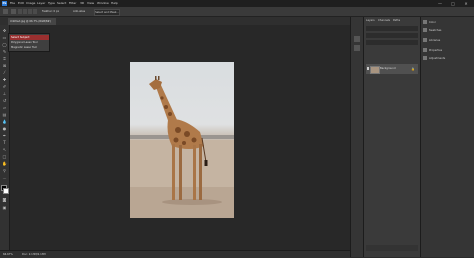  What do you see at coordinates (4, 93) in the screenshot?
I see `clone-stamp-tool-icon: ⊥` at bounding box center [4, 93].